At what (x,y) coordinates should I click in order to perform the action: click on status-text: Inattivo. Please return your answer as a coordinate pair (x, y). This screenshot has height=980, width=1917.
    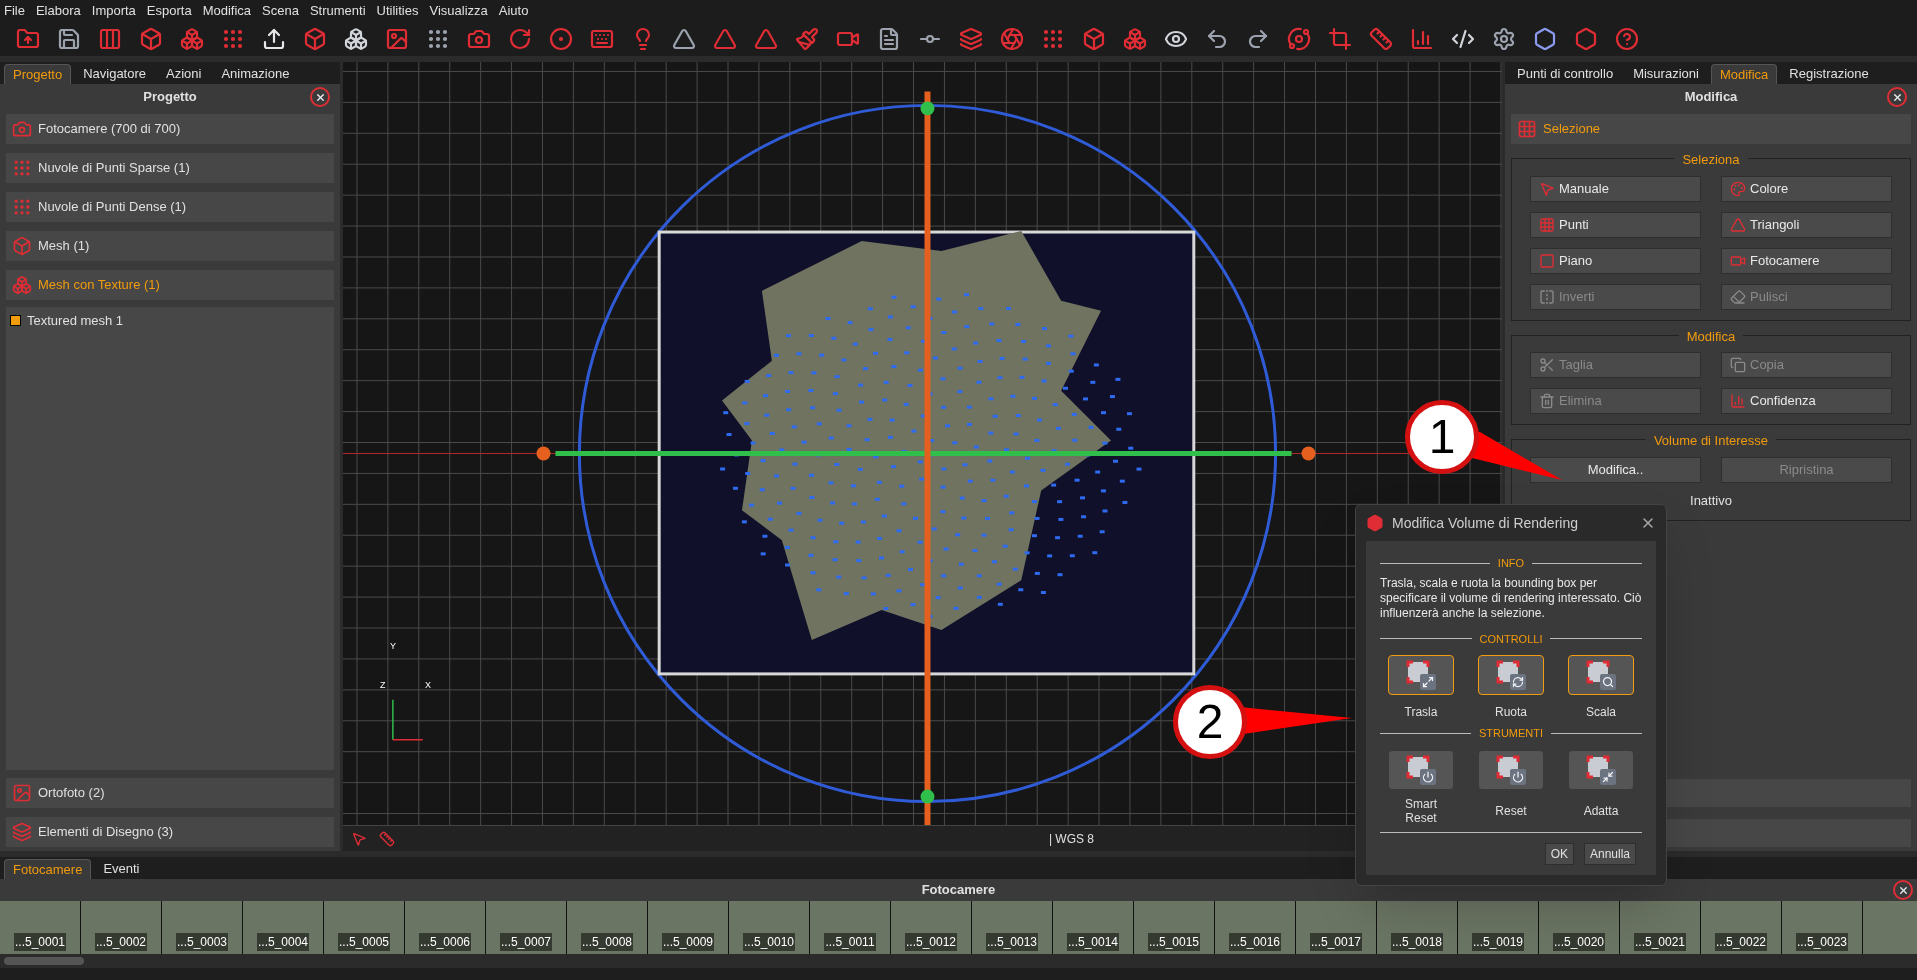
    Looking at the image, I should click on (1711, 500).